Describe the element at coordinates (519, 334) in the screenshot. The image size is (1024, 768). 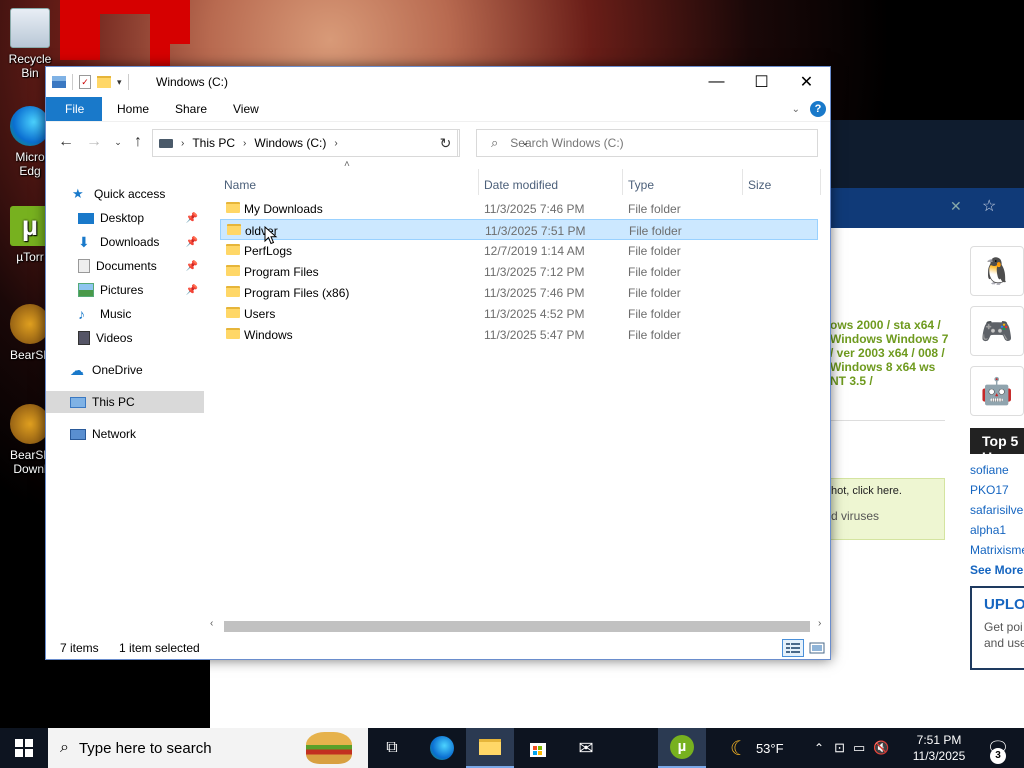
I see `file-row: Windows 11/3/2025 5:47 PM File folder` at that location.